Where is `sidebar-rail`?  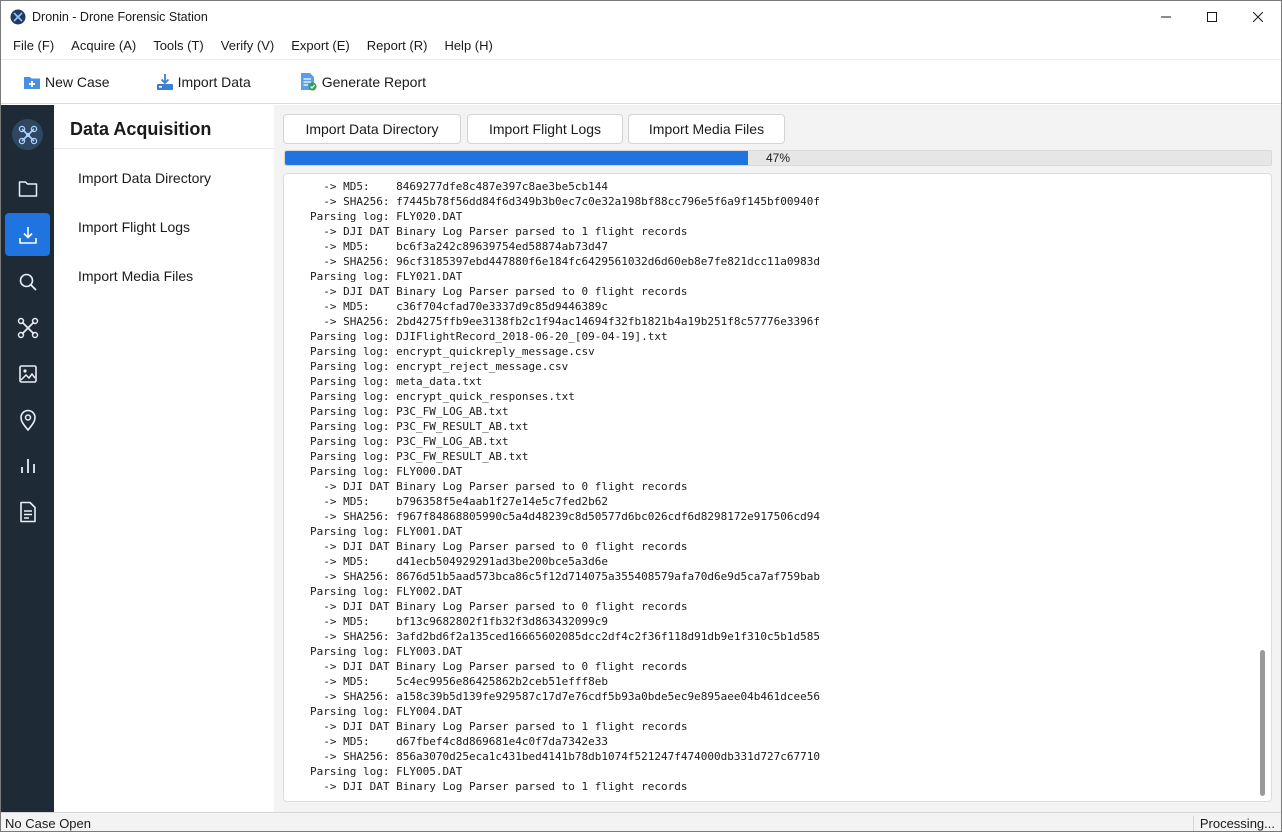
sidebar-rail is located at coordinates (27, 458).